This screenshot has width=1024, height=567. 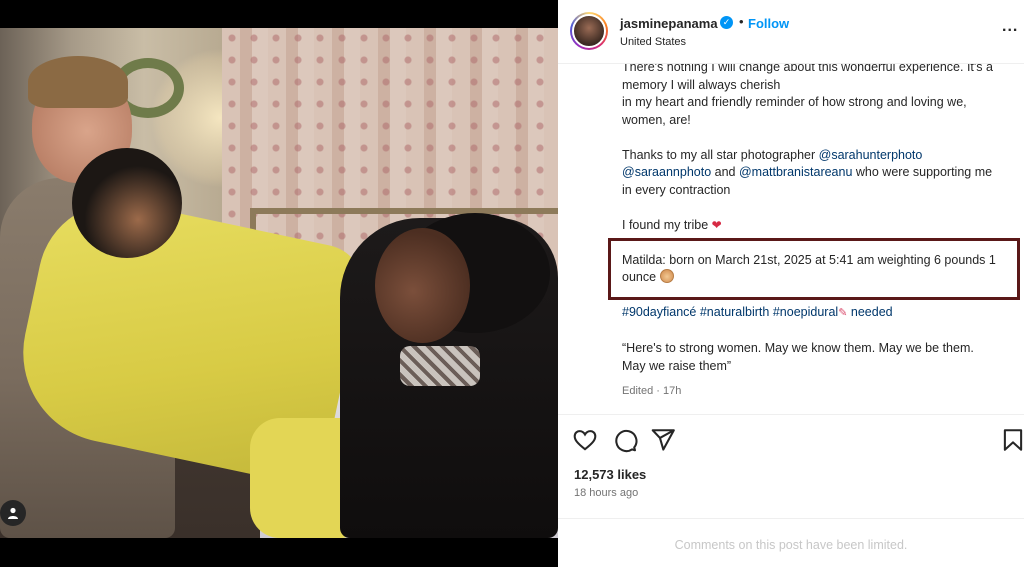 I want to click on photo-midwife-face, so click(x=422, y=285).